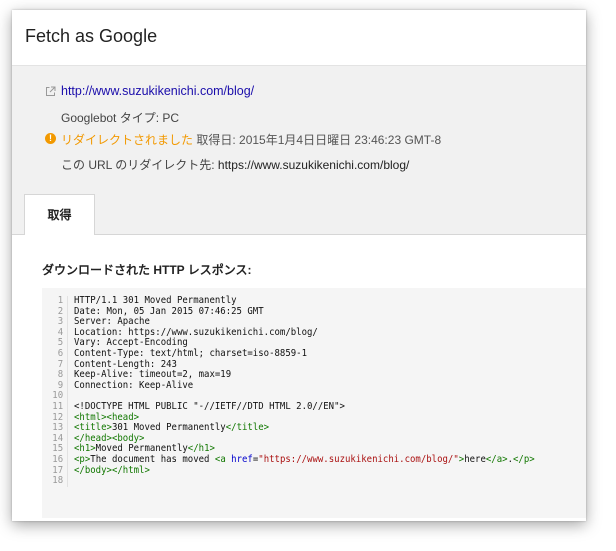  Describe the element at coordinates (55, 391) in the screenshot. I see `line-numbers: 1 2 3 4 5 6 7 8 9 10 11 12 13 14 15 16 17 18` at that location.